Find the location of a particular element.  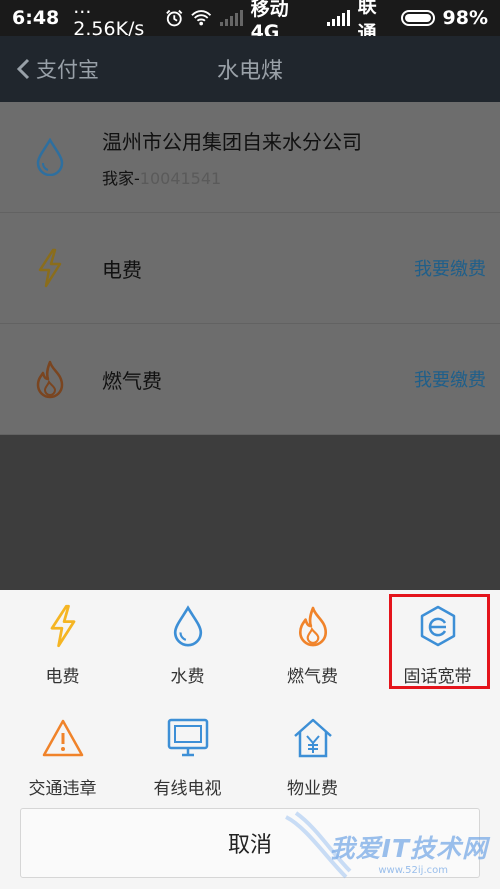

service-gas: 燃气费 is located at coordinates (312, 645).